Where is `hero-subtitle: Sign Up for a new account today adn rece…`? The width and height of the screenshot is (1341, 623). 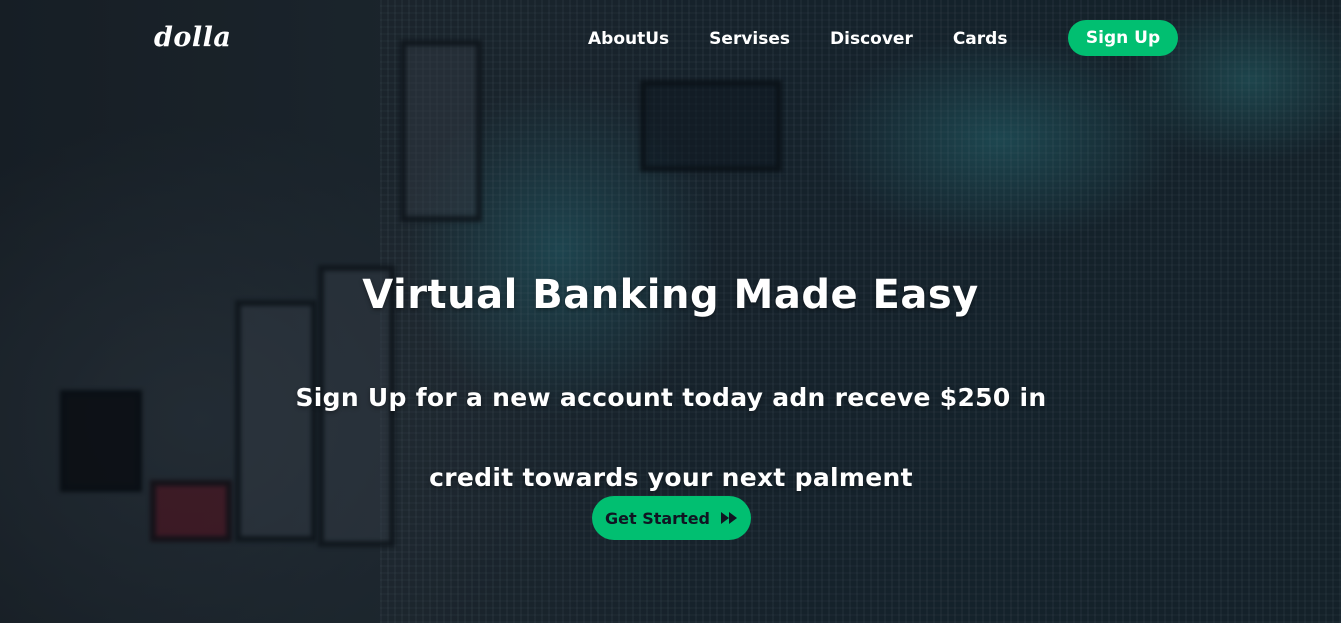 hero-subtitle: Sign Up for a new account today adn rece… is located at coordinates (671, 437).